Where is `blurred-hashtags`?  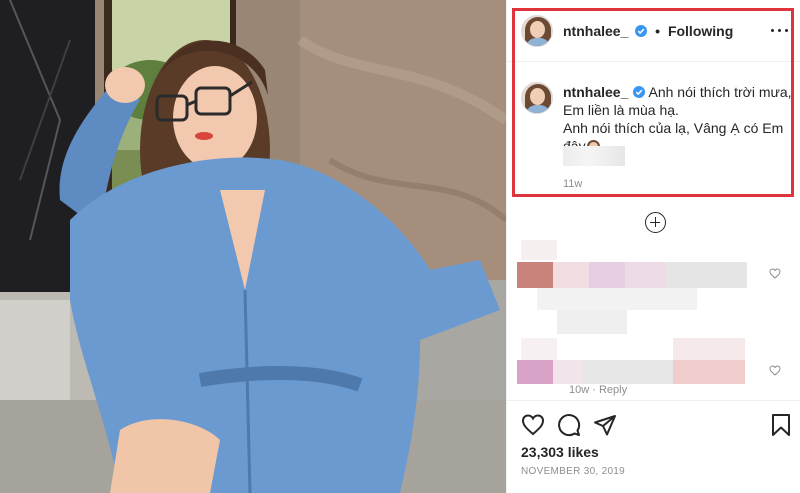 blurred-hashtags is located at coordinates (594, 156).